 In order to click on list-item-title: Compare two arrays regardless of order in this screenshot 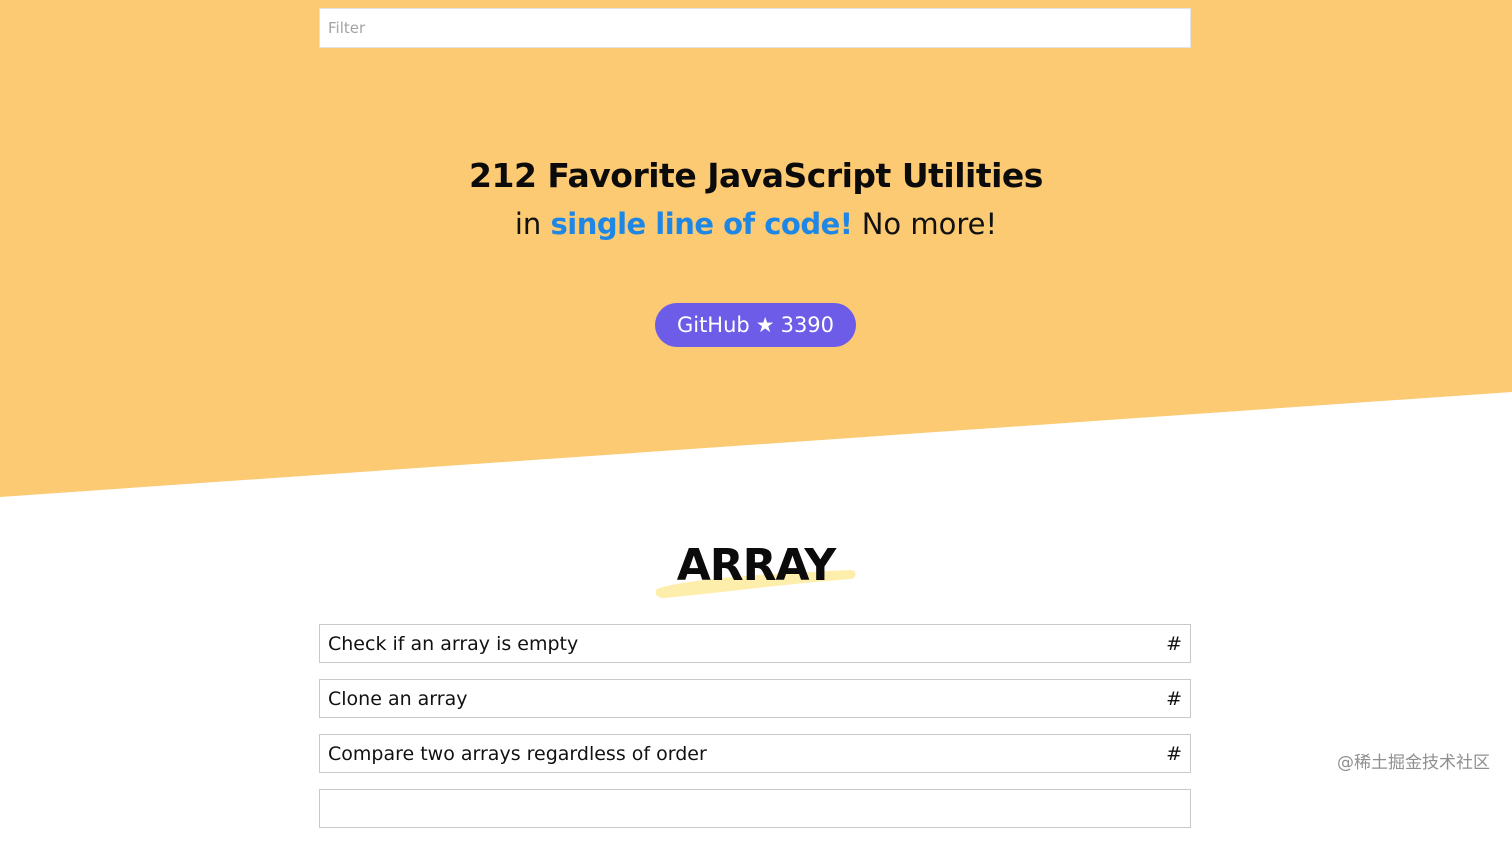, I will do `click(517, 753)`.